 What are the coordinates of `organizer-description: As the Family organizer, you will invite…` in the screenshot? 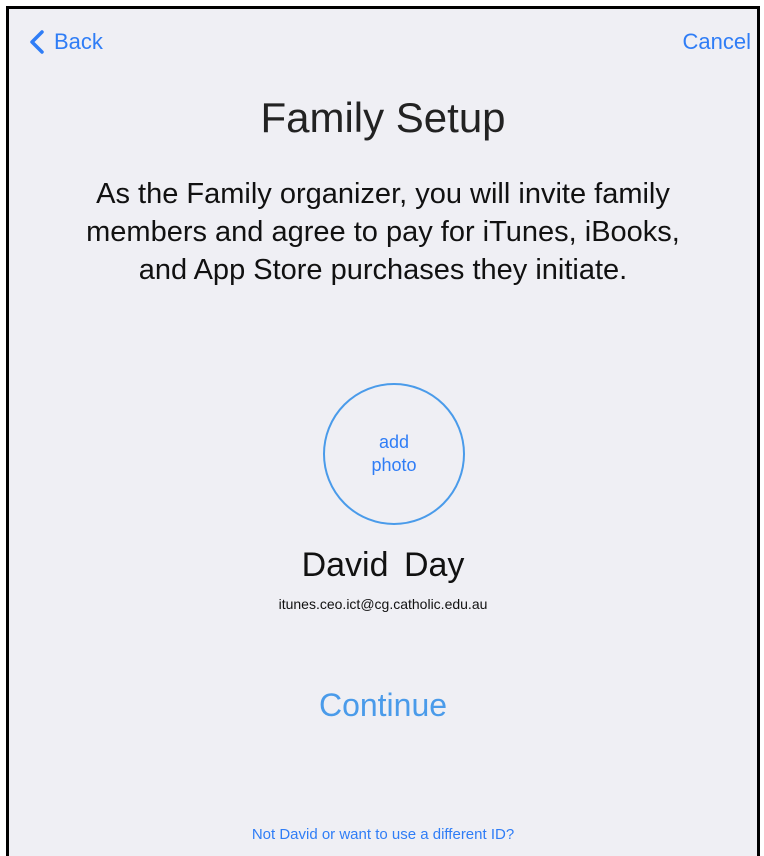 It's located at (383, 232).